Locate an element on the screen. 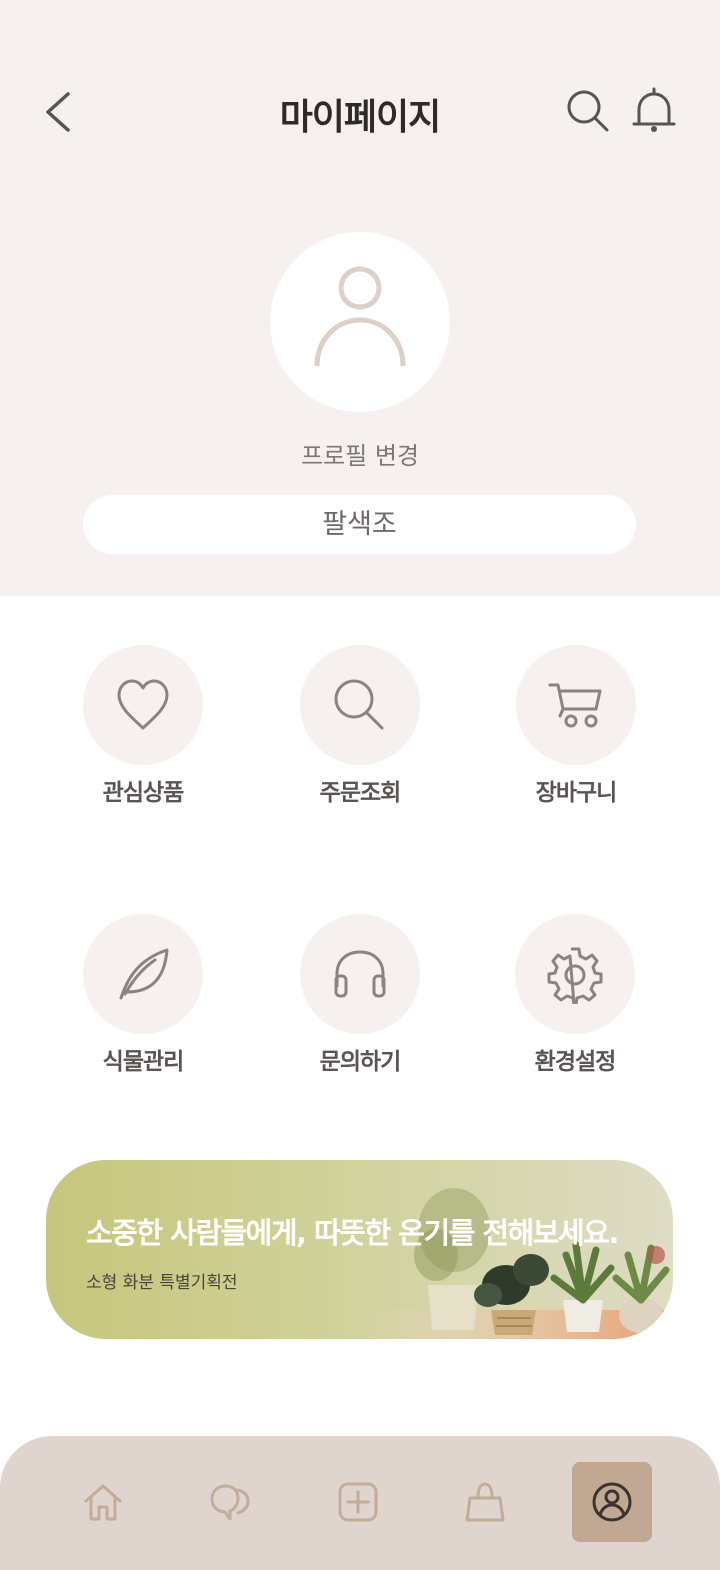 The width and height of the screenshot is (720, 1570). menu-item-plant-care: 식물관리 is located at coordinates (143, 999).